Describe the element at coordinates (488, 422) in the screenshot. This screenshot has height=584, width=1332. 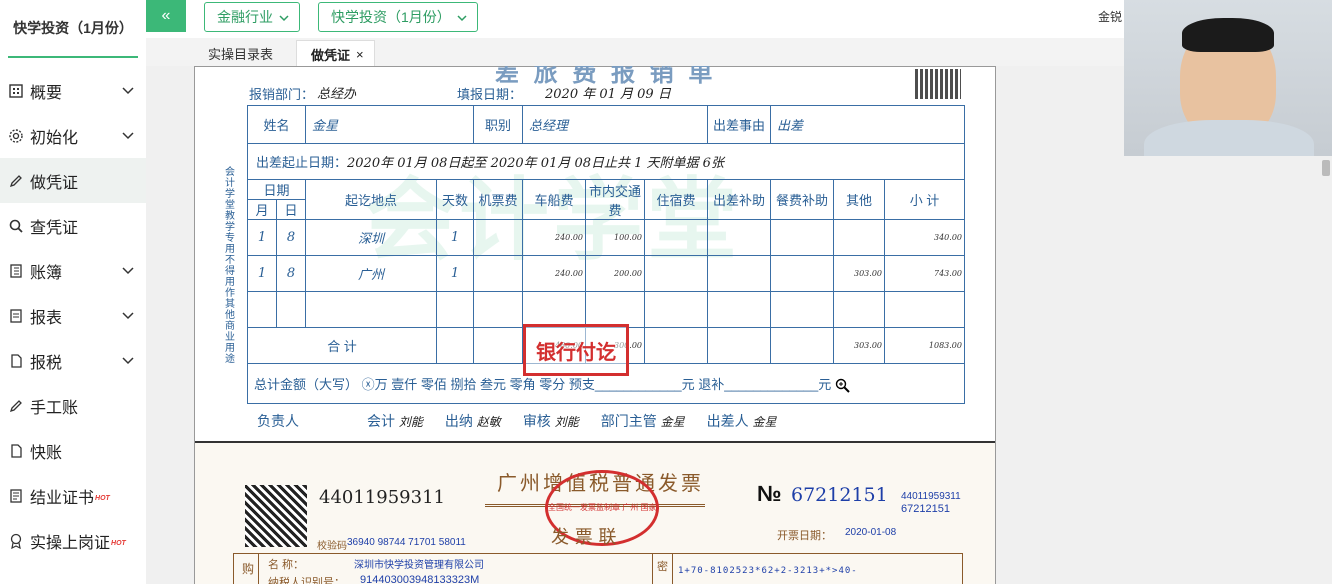
I see `signer-name: 赵敏` at that location.